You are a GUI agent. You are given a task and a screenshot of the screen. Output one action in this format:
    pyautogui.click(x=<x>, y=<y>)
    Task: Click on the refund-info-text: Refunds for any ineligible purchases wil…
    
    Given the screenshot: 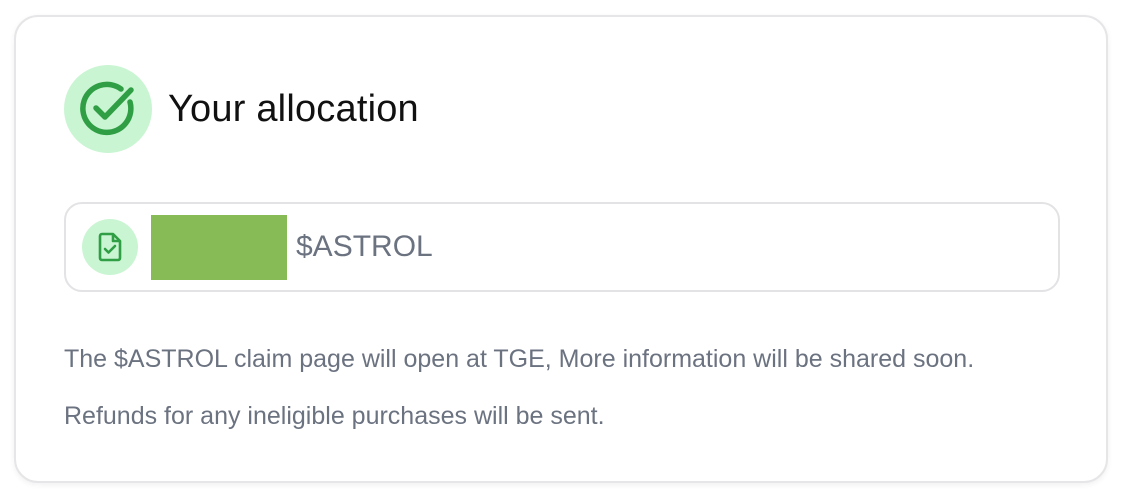 What is the action you would take?
    pyautogui.click(x=334, y=416)
    